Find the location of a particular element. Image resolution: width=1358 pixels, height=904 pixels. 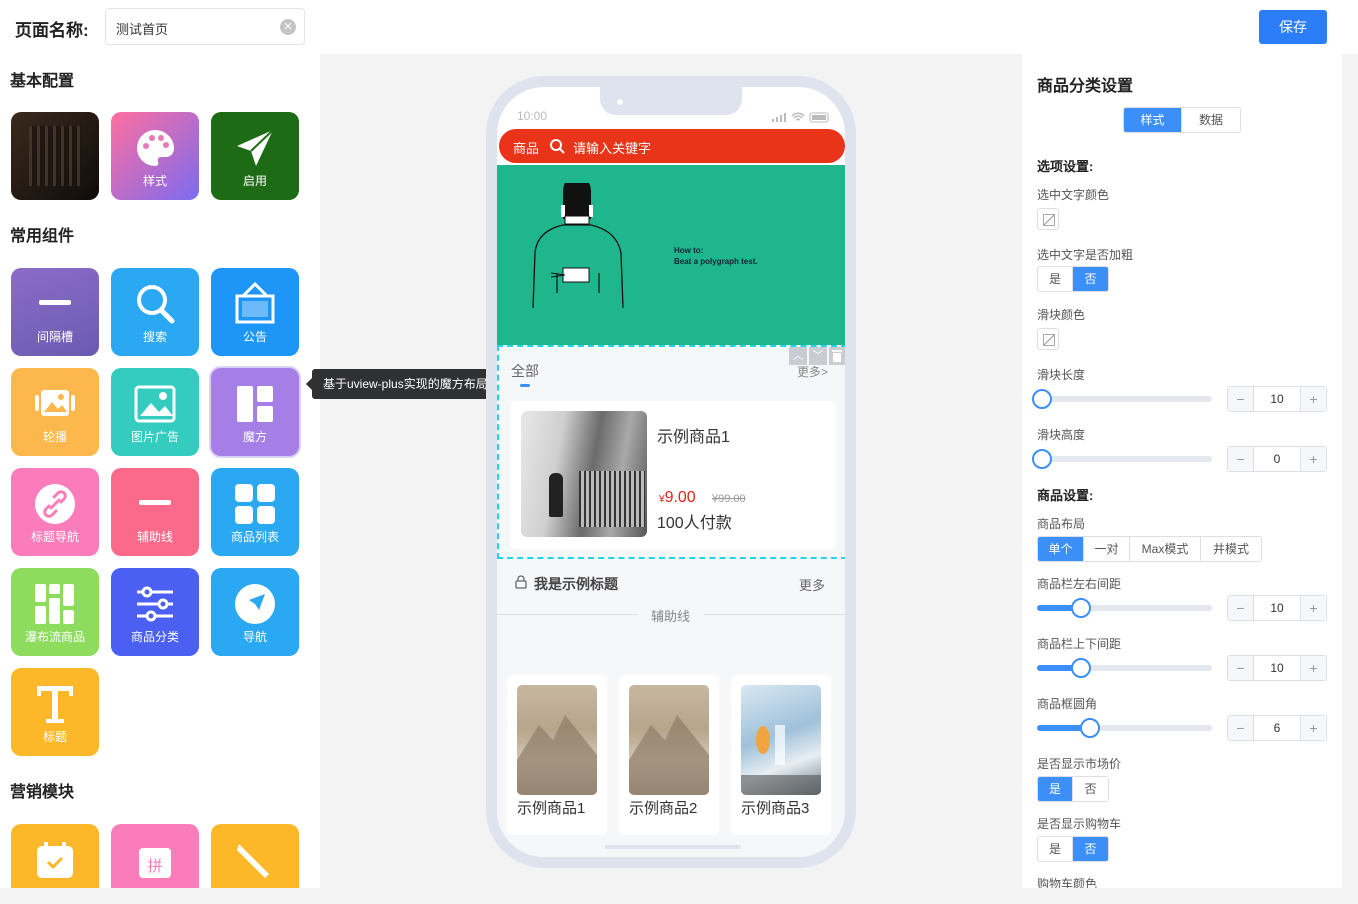

layout-single: 单个 is located at coordinates (1061, 549).